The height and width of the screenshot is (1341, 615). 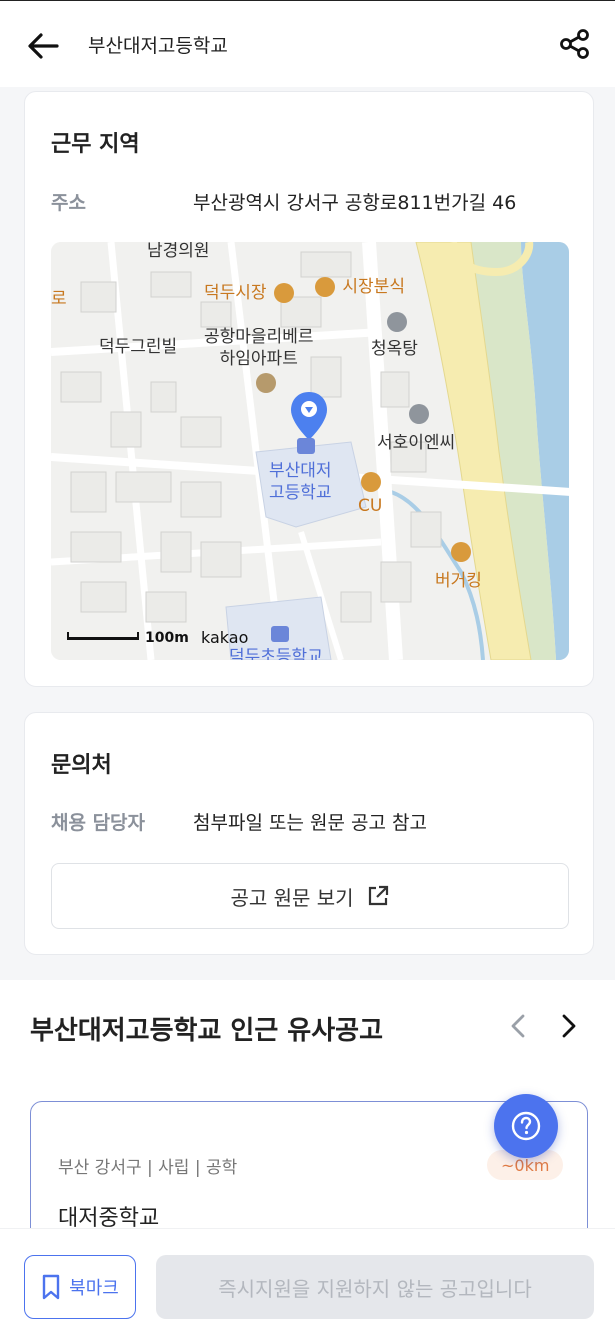 I want to click on poi-snack: 시장분식, so click(x=360, y=284).